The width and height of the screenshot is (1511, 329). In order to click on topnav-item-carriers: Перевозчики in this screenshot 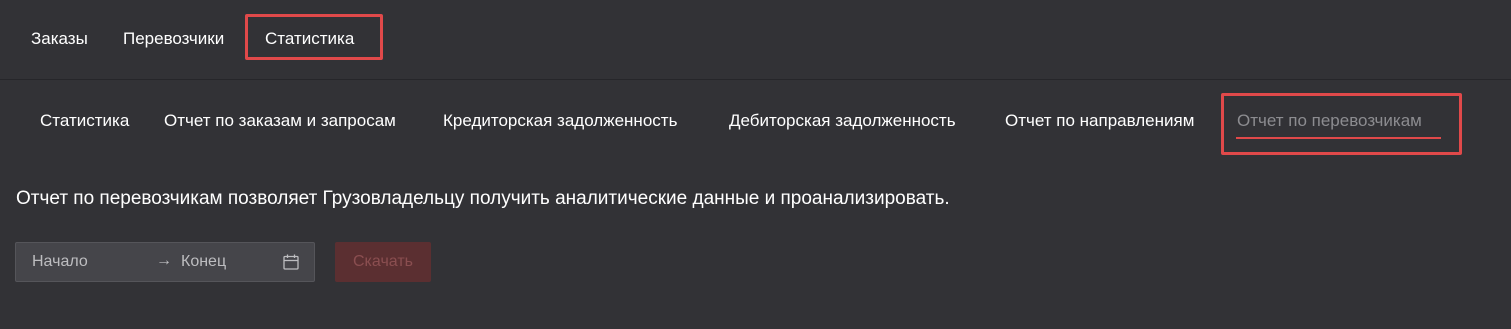, I will do `click(173, 39)`.